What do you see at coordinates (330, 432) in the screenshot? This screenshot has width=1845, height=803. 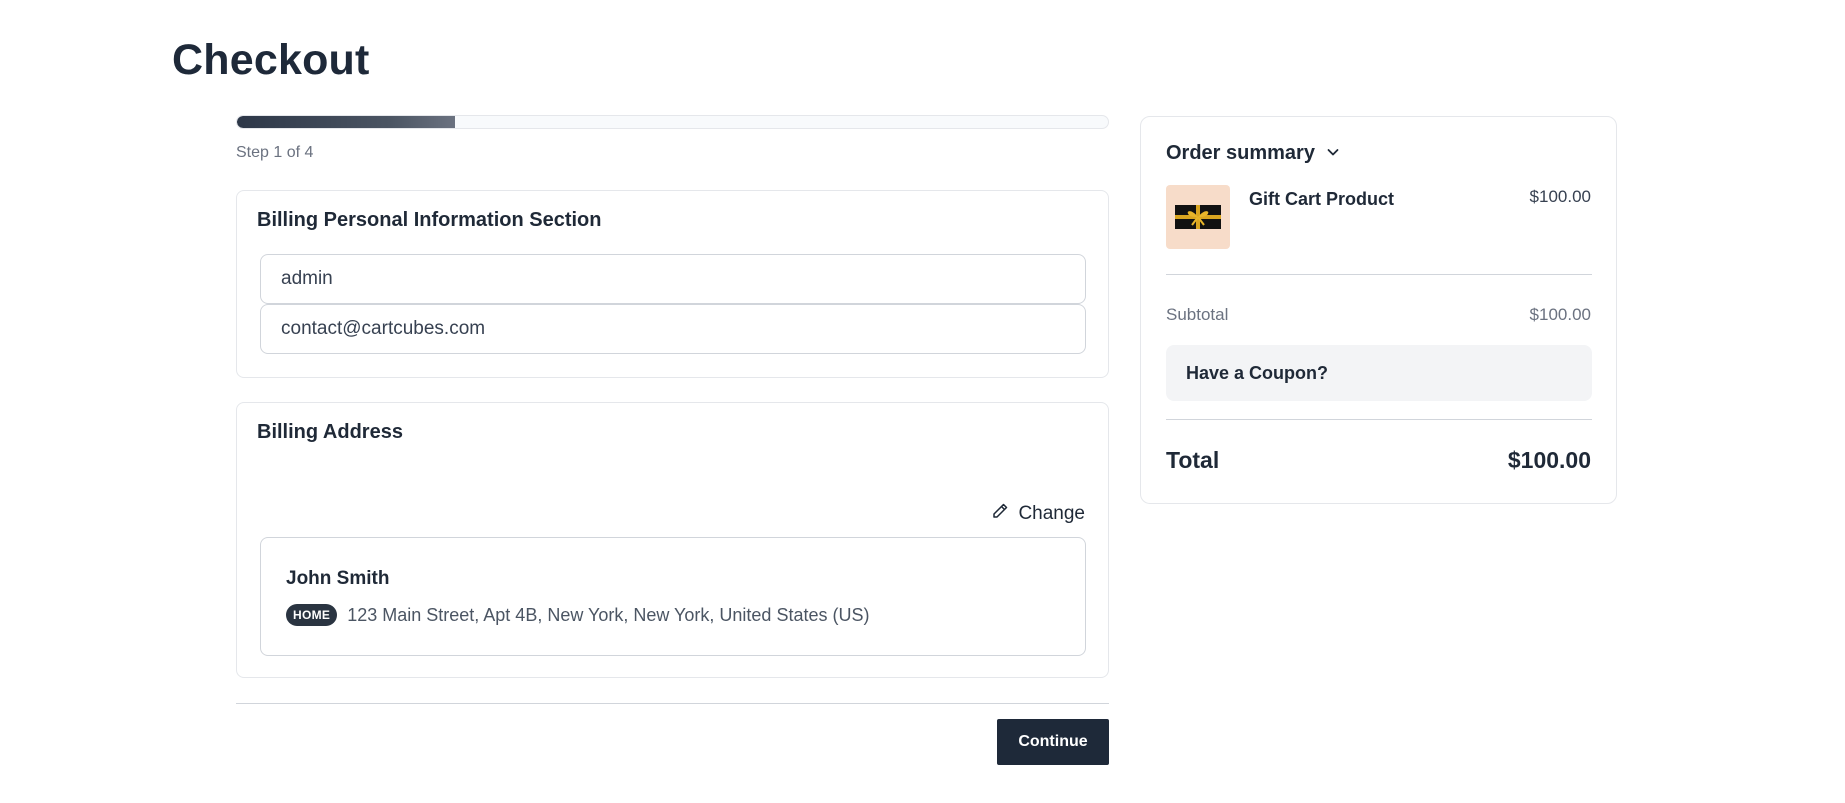 I see `billing-address-title: Billing Address` at bounding box center [330, 432].